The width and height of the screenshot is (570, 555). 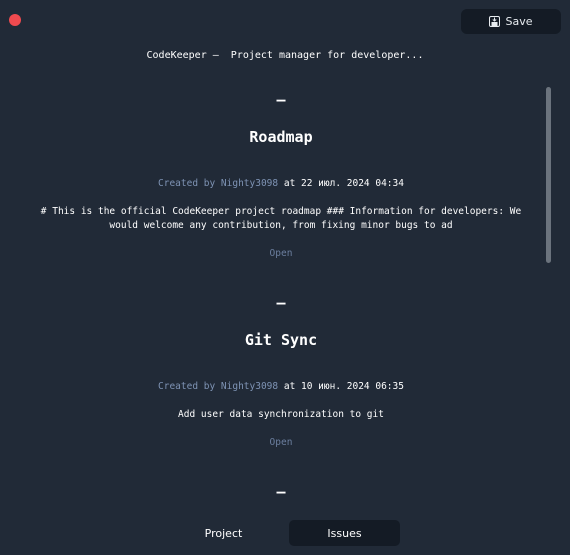 I want to click on close-window-button, so click(x=15, y=20).